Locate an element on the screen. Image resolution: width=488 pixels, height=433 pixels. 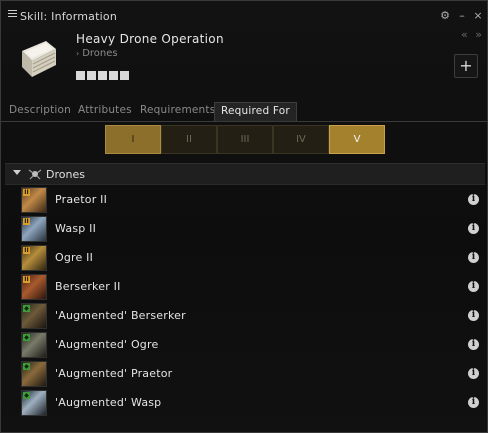
item-name: Ogre II is located at coordinates (74, 257).